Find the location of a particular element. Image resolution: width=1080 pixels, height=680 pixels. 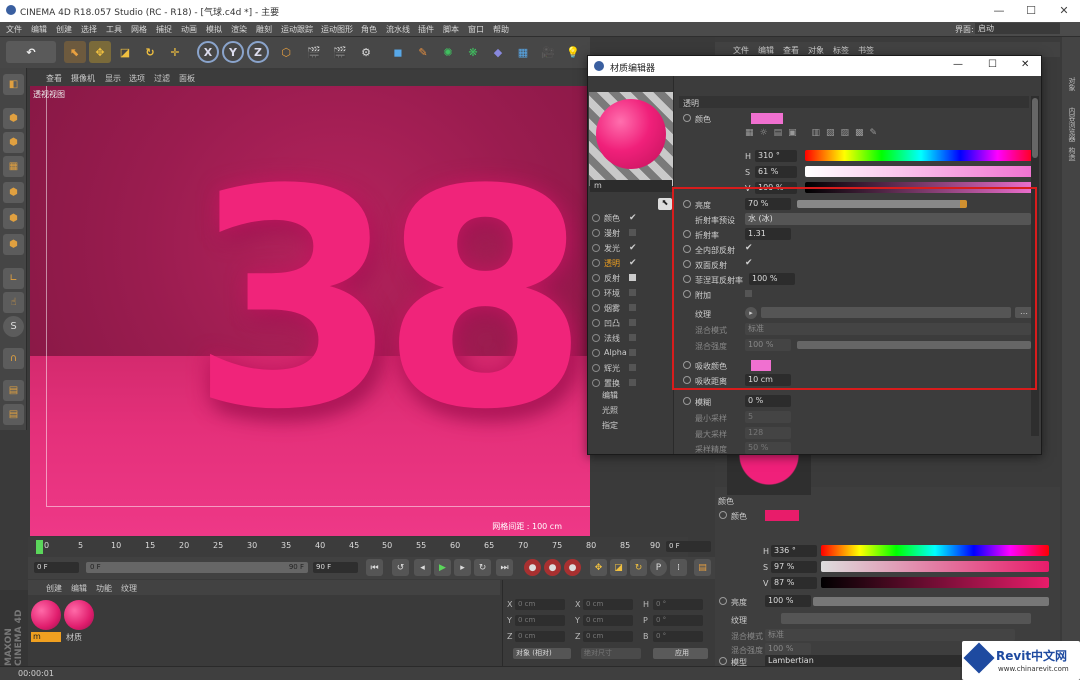

floor-icon: ▦ is located at coordinates (523, 52).